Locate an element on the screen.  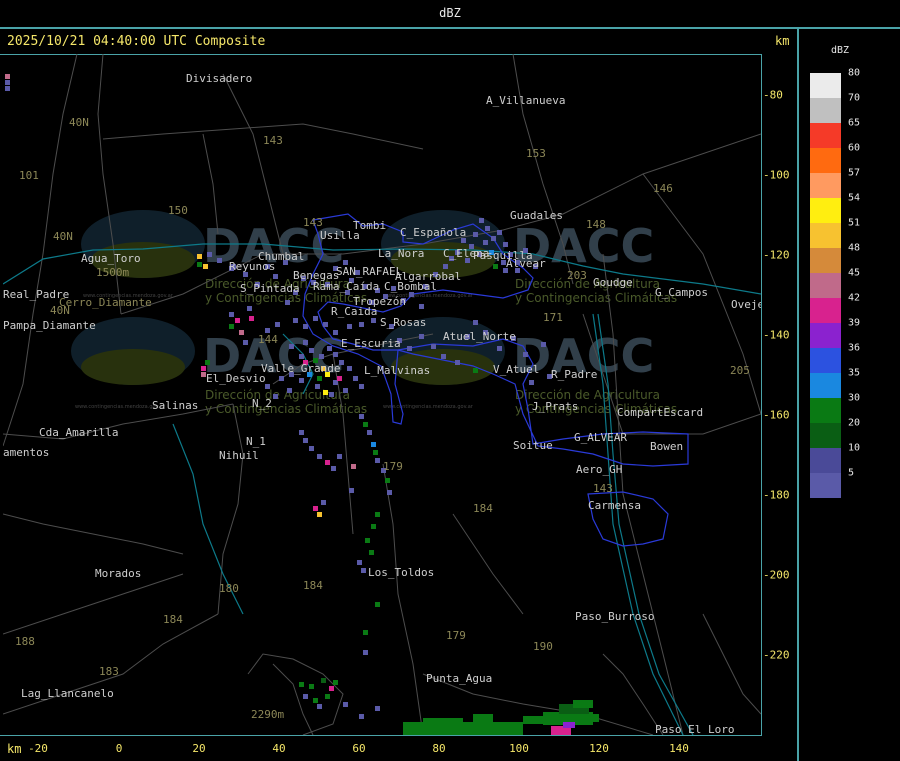
legend-label: 39 is located at coordinates (854, 323).